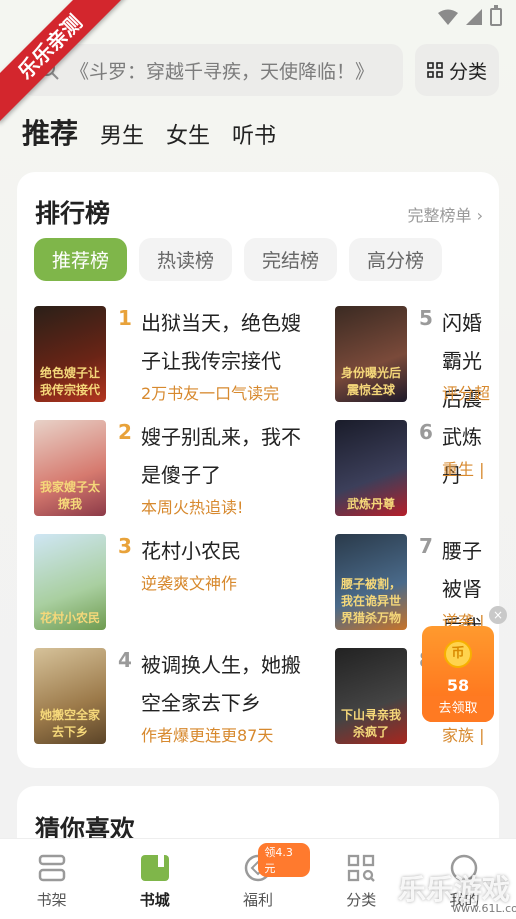  I want to click on book-item: 腰子被割，我在诡异世界猎杀万物 7 腰子被肾后我 逆袭 |, so click(417, 586).